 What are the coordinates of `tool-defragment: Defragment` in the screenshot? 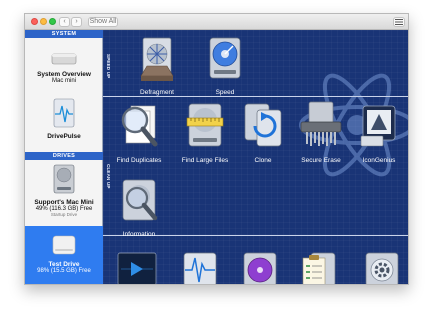 It's located at (157, 66).